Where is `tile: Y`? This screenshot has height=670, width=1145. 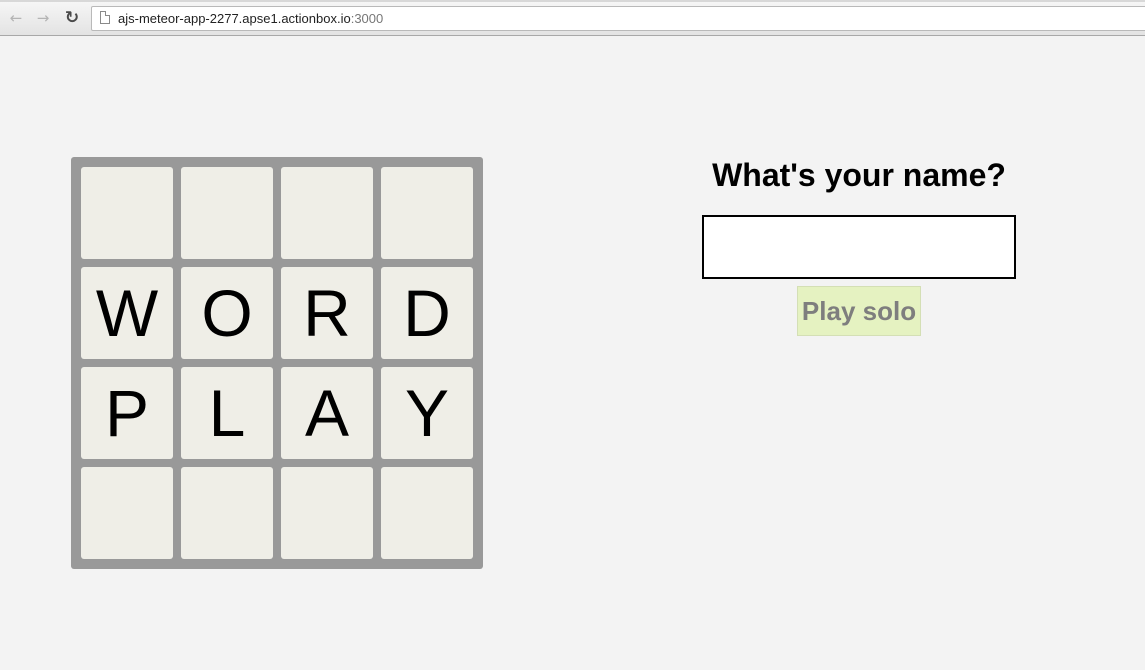
tile: Y is located at coordinates (427, 413).